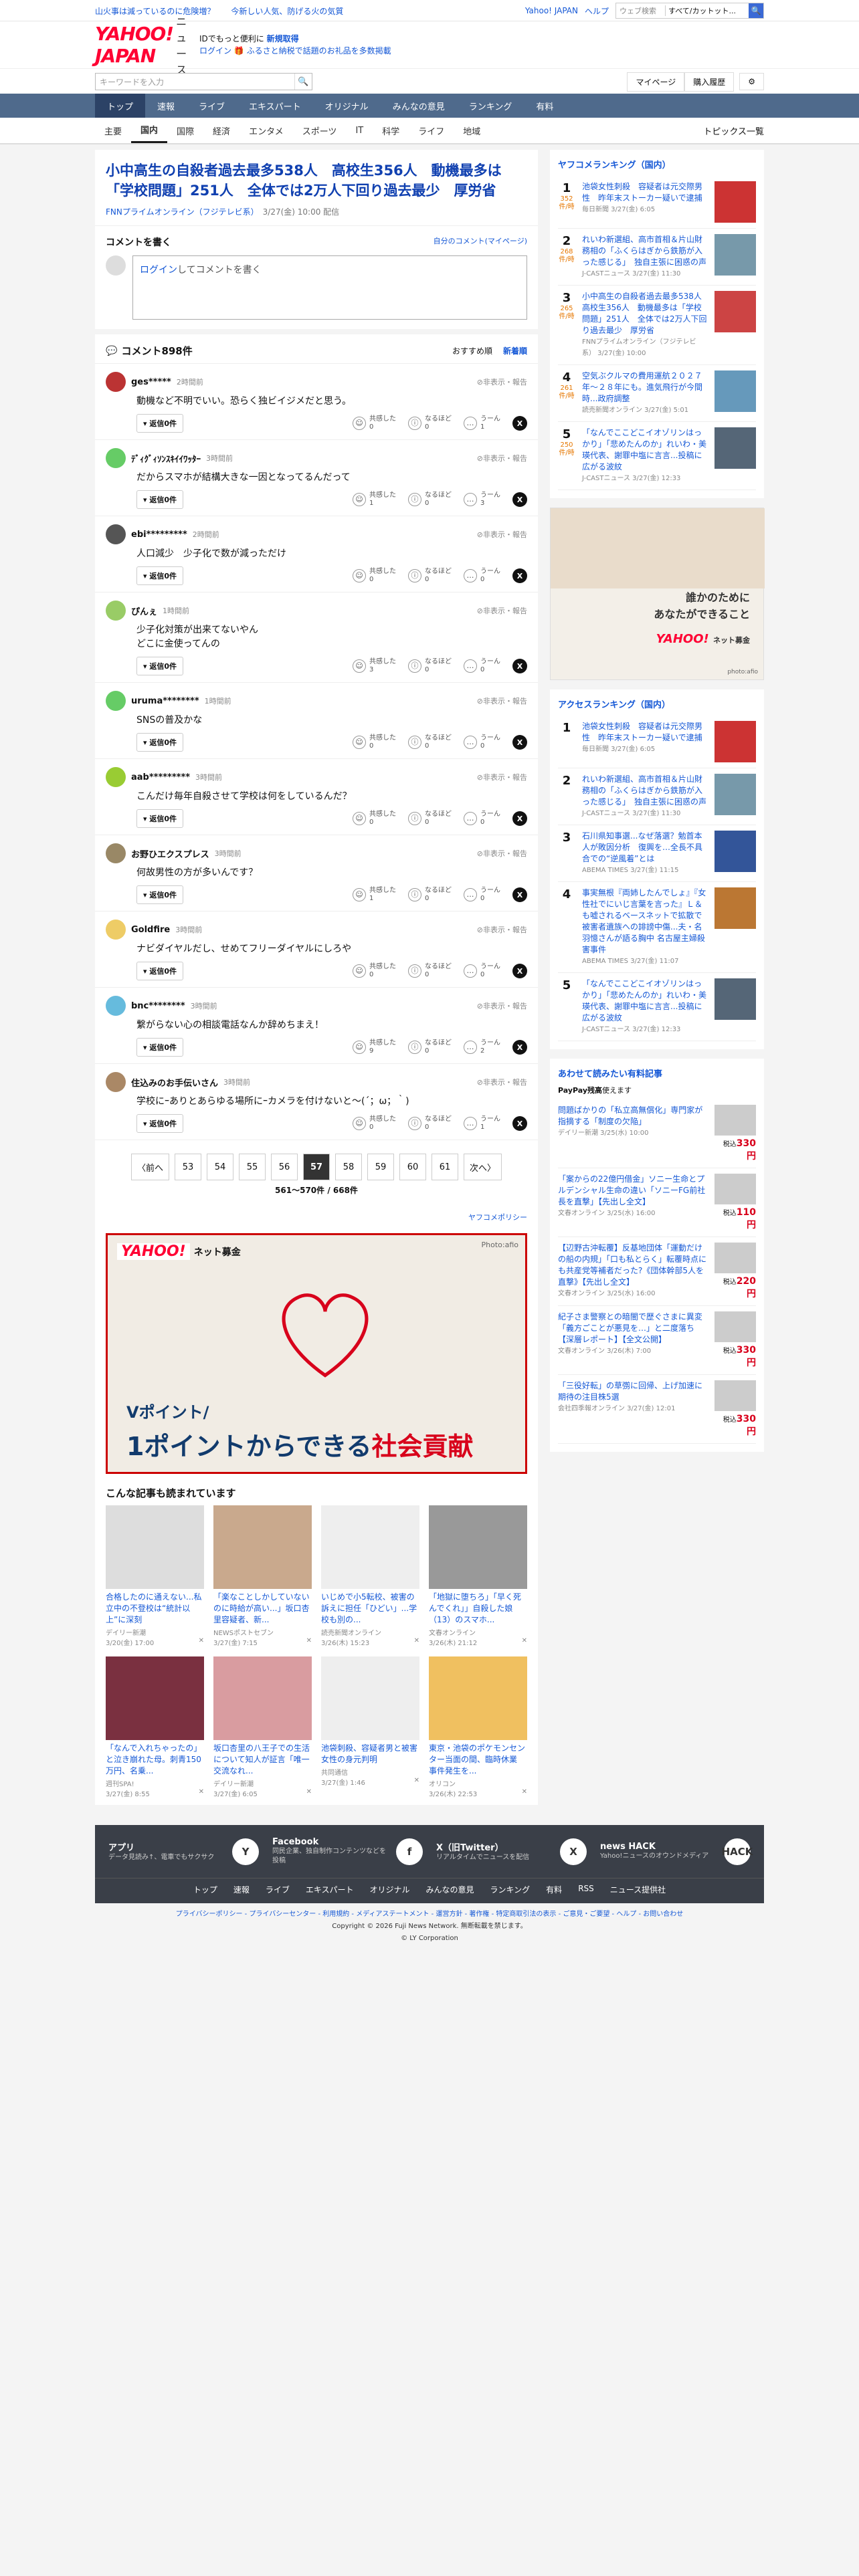 The height and width of the screenshot is (2576, 859). What do you see at coordinates (165, 701) in the screenshot?
I see `comment-author: uruma********` at bounding box center [165, 701].